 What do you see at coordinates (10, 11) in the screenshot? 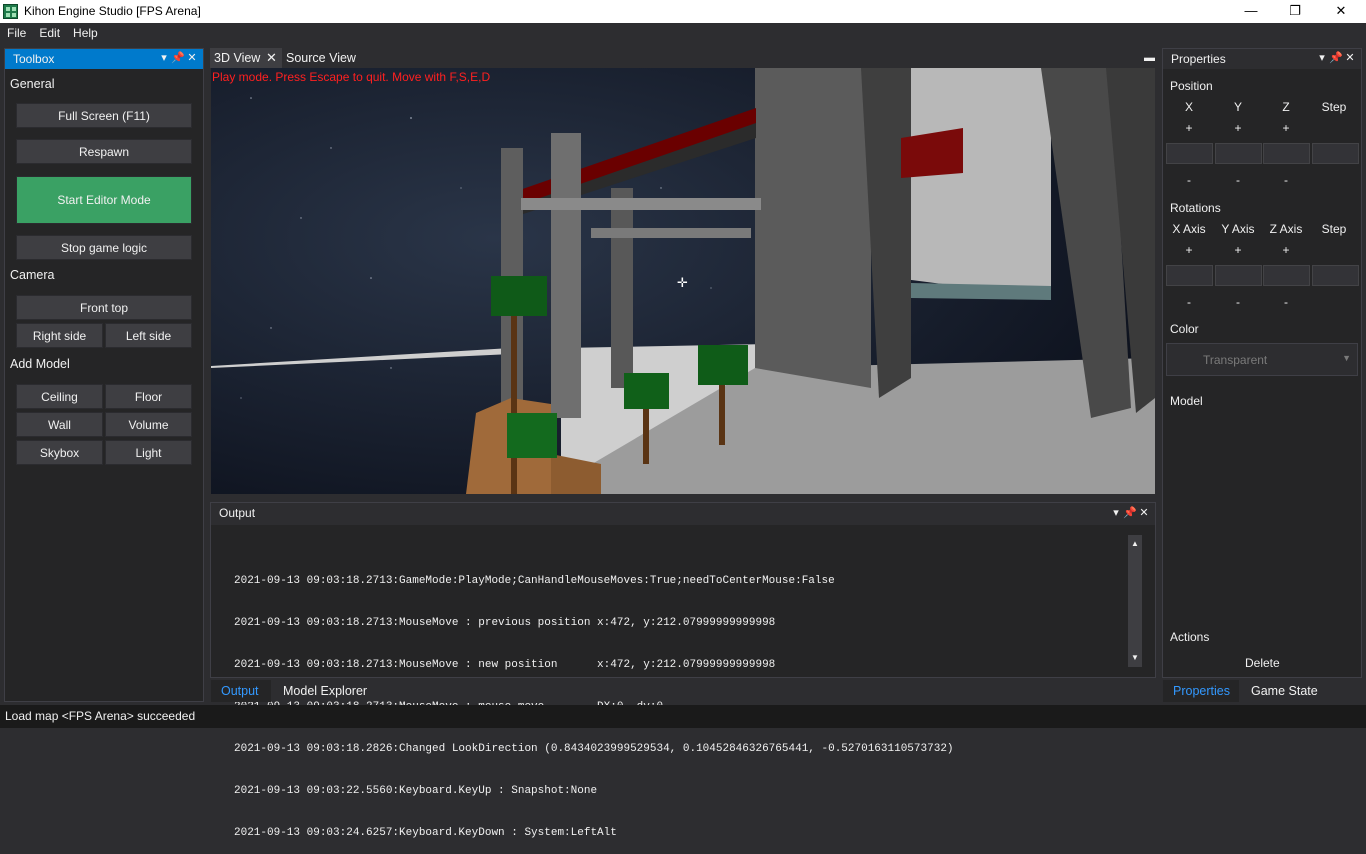
I see `app-icon` at bounding box center [10, 11].